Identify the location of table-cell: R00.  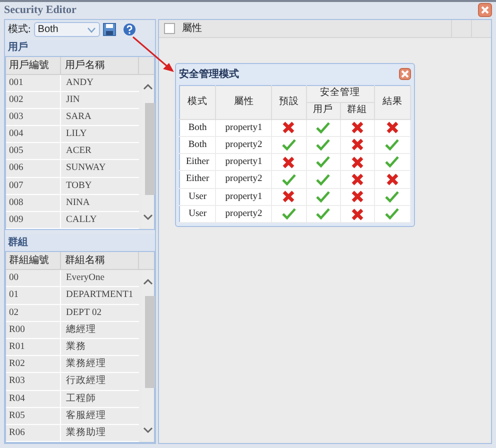
(33, 330).